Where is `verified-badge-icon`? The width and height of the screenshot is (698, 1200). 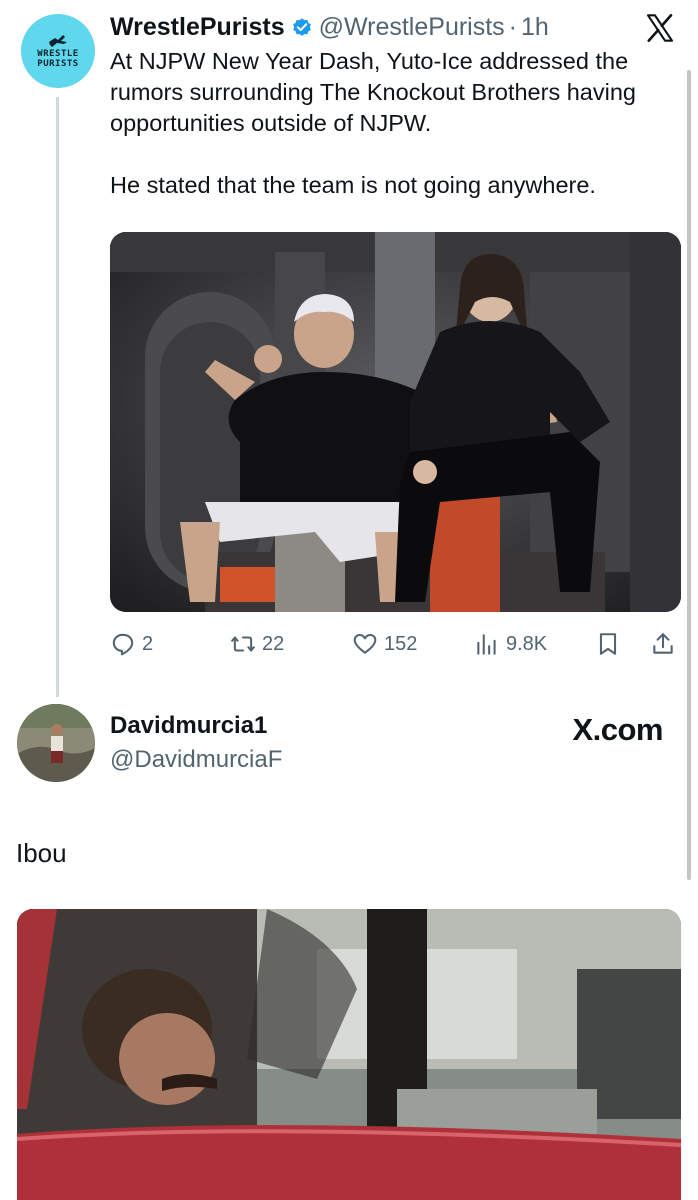 verified-badge-icon is located at coordinates (301, 27).